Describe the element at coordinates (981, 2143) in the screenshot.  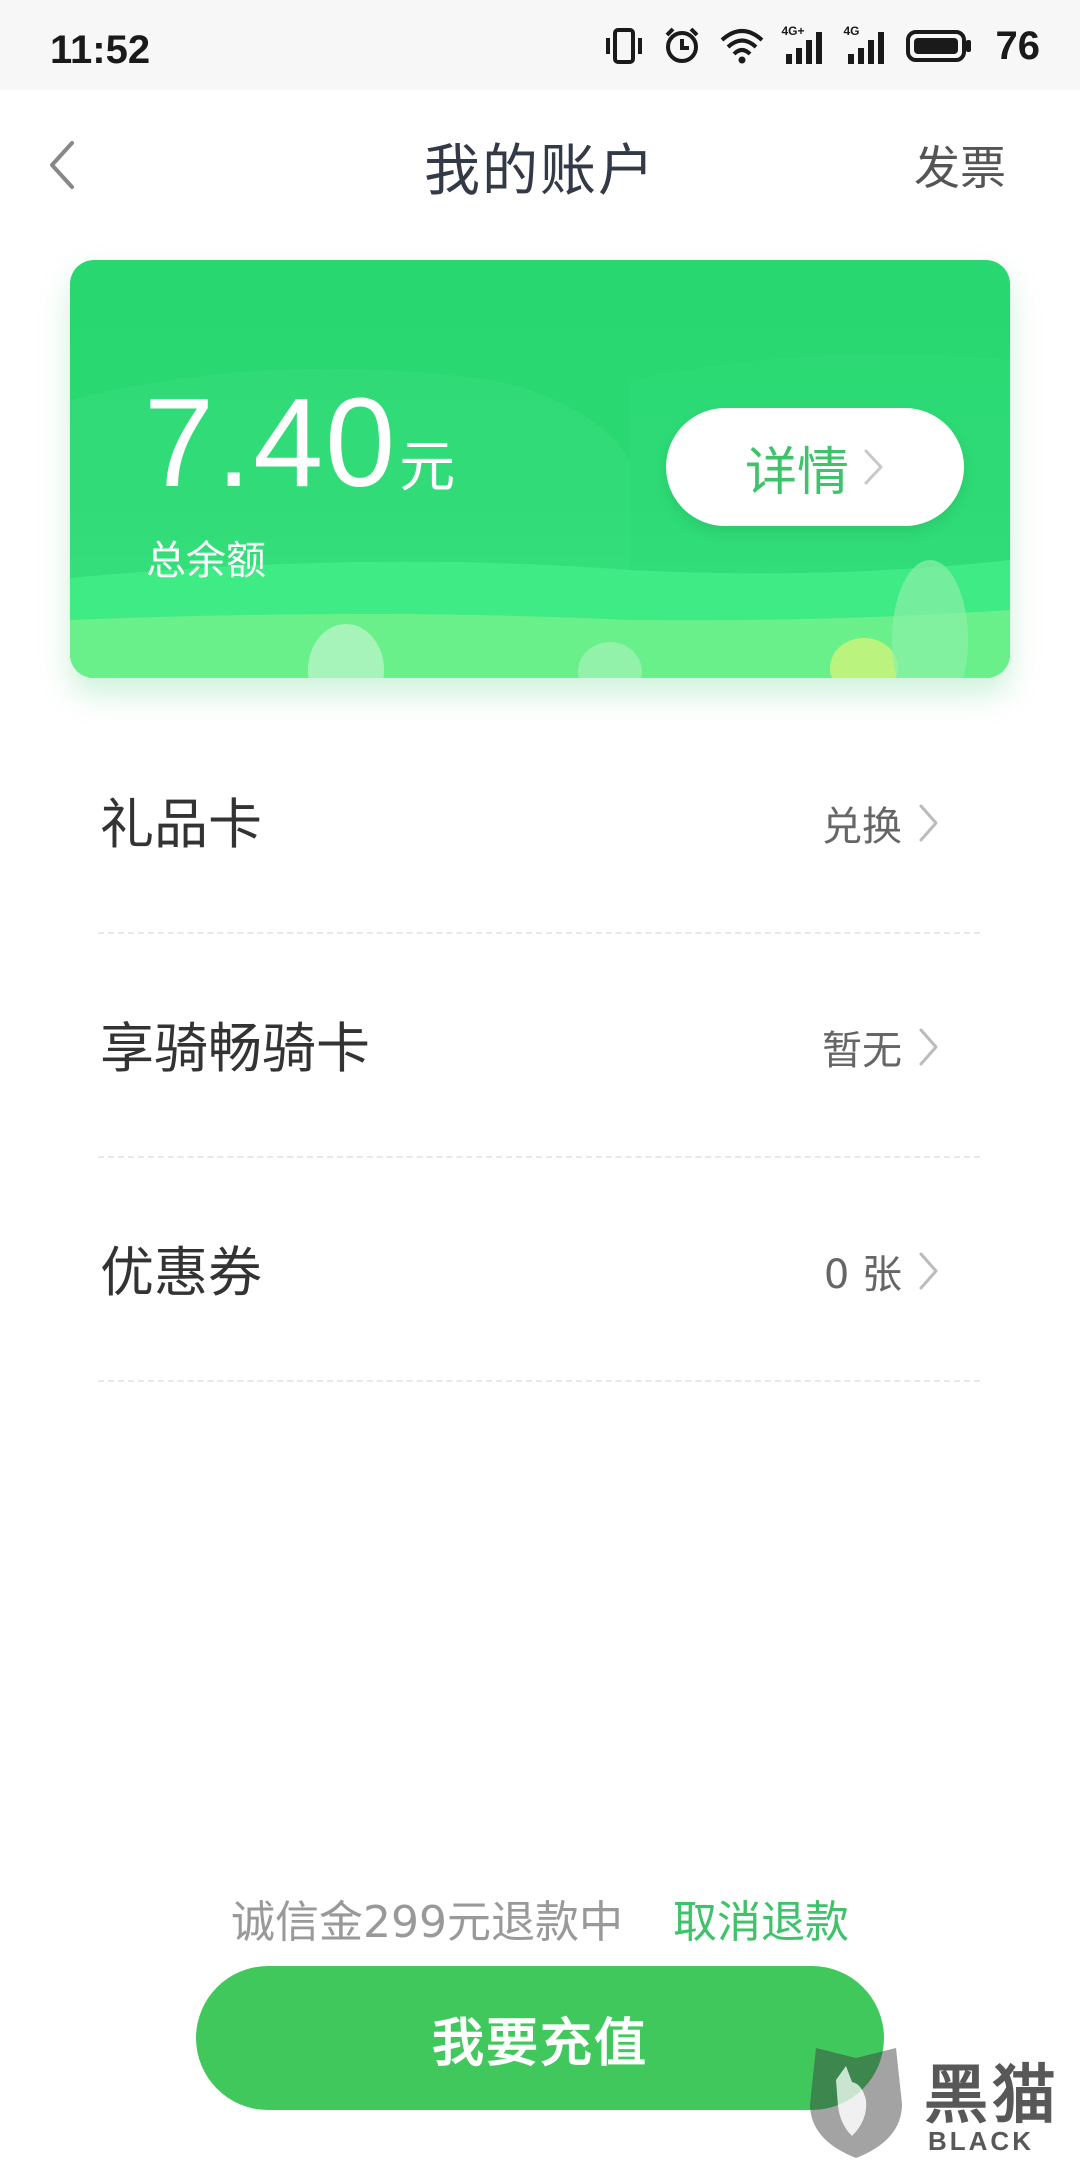
I see `watermark-en: BLACK CAT` at that location.